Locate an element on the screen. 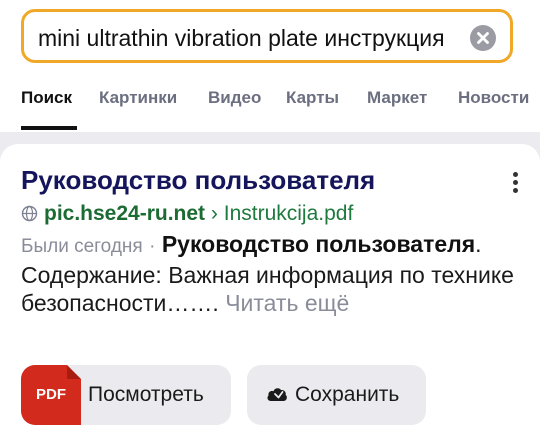  tab-news: Новости is located at coordinates (493, 98).